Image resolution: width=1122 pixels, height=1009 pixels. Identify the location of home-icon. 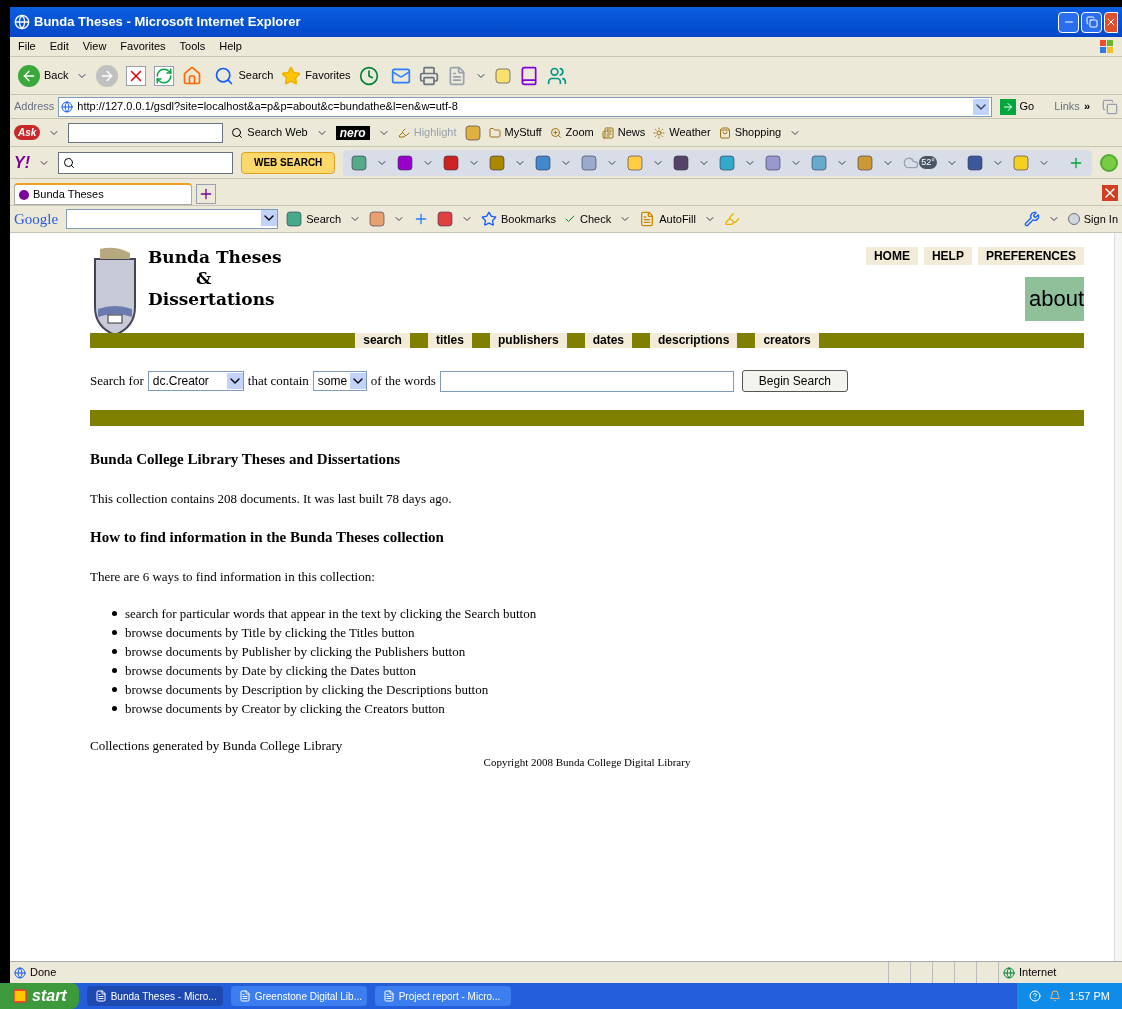
(192, 75).